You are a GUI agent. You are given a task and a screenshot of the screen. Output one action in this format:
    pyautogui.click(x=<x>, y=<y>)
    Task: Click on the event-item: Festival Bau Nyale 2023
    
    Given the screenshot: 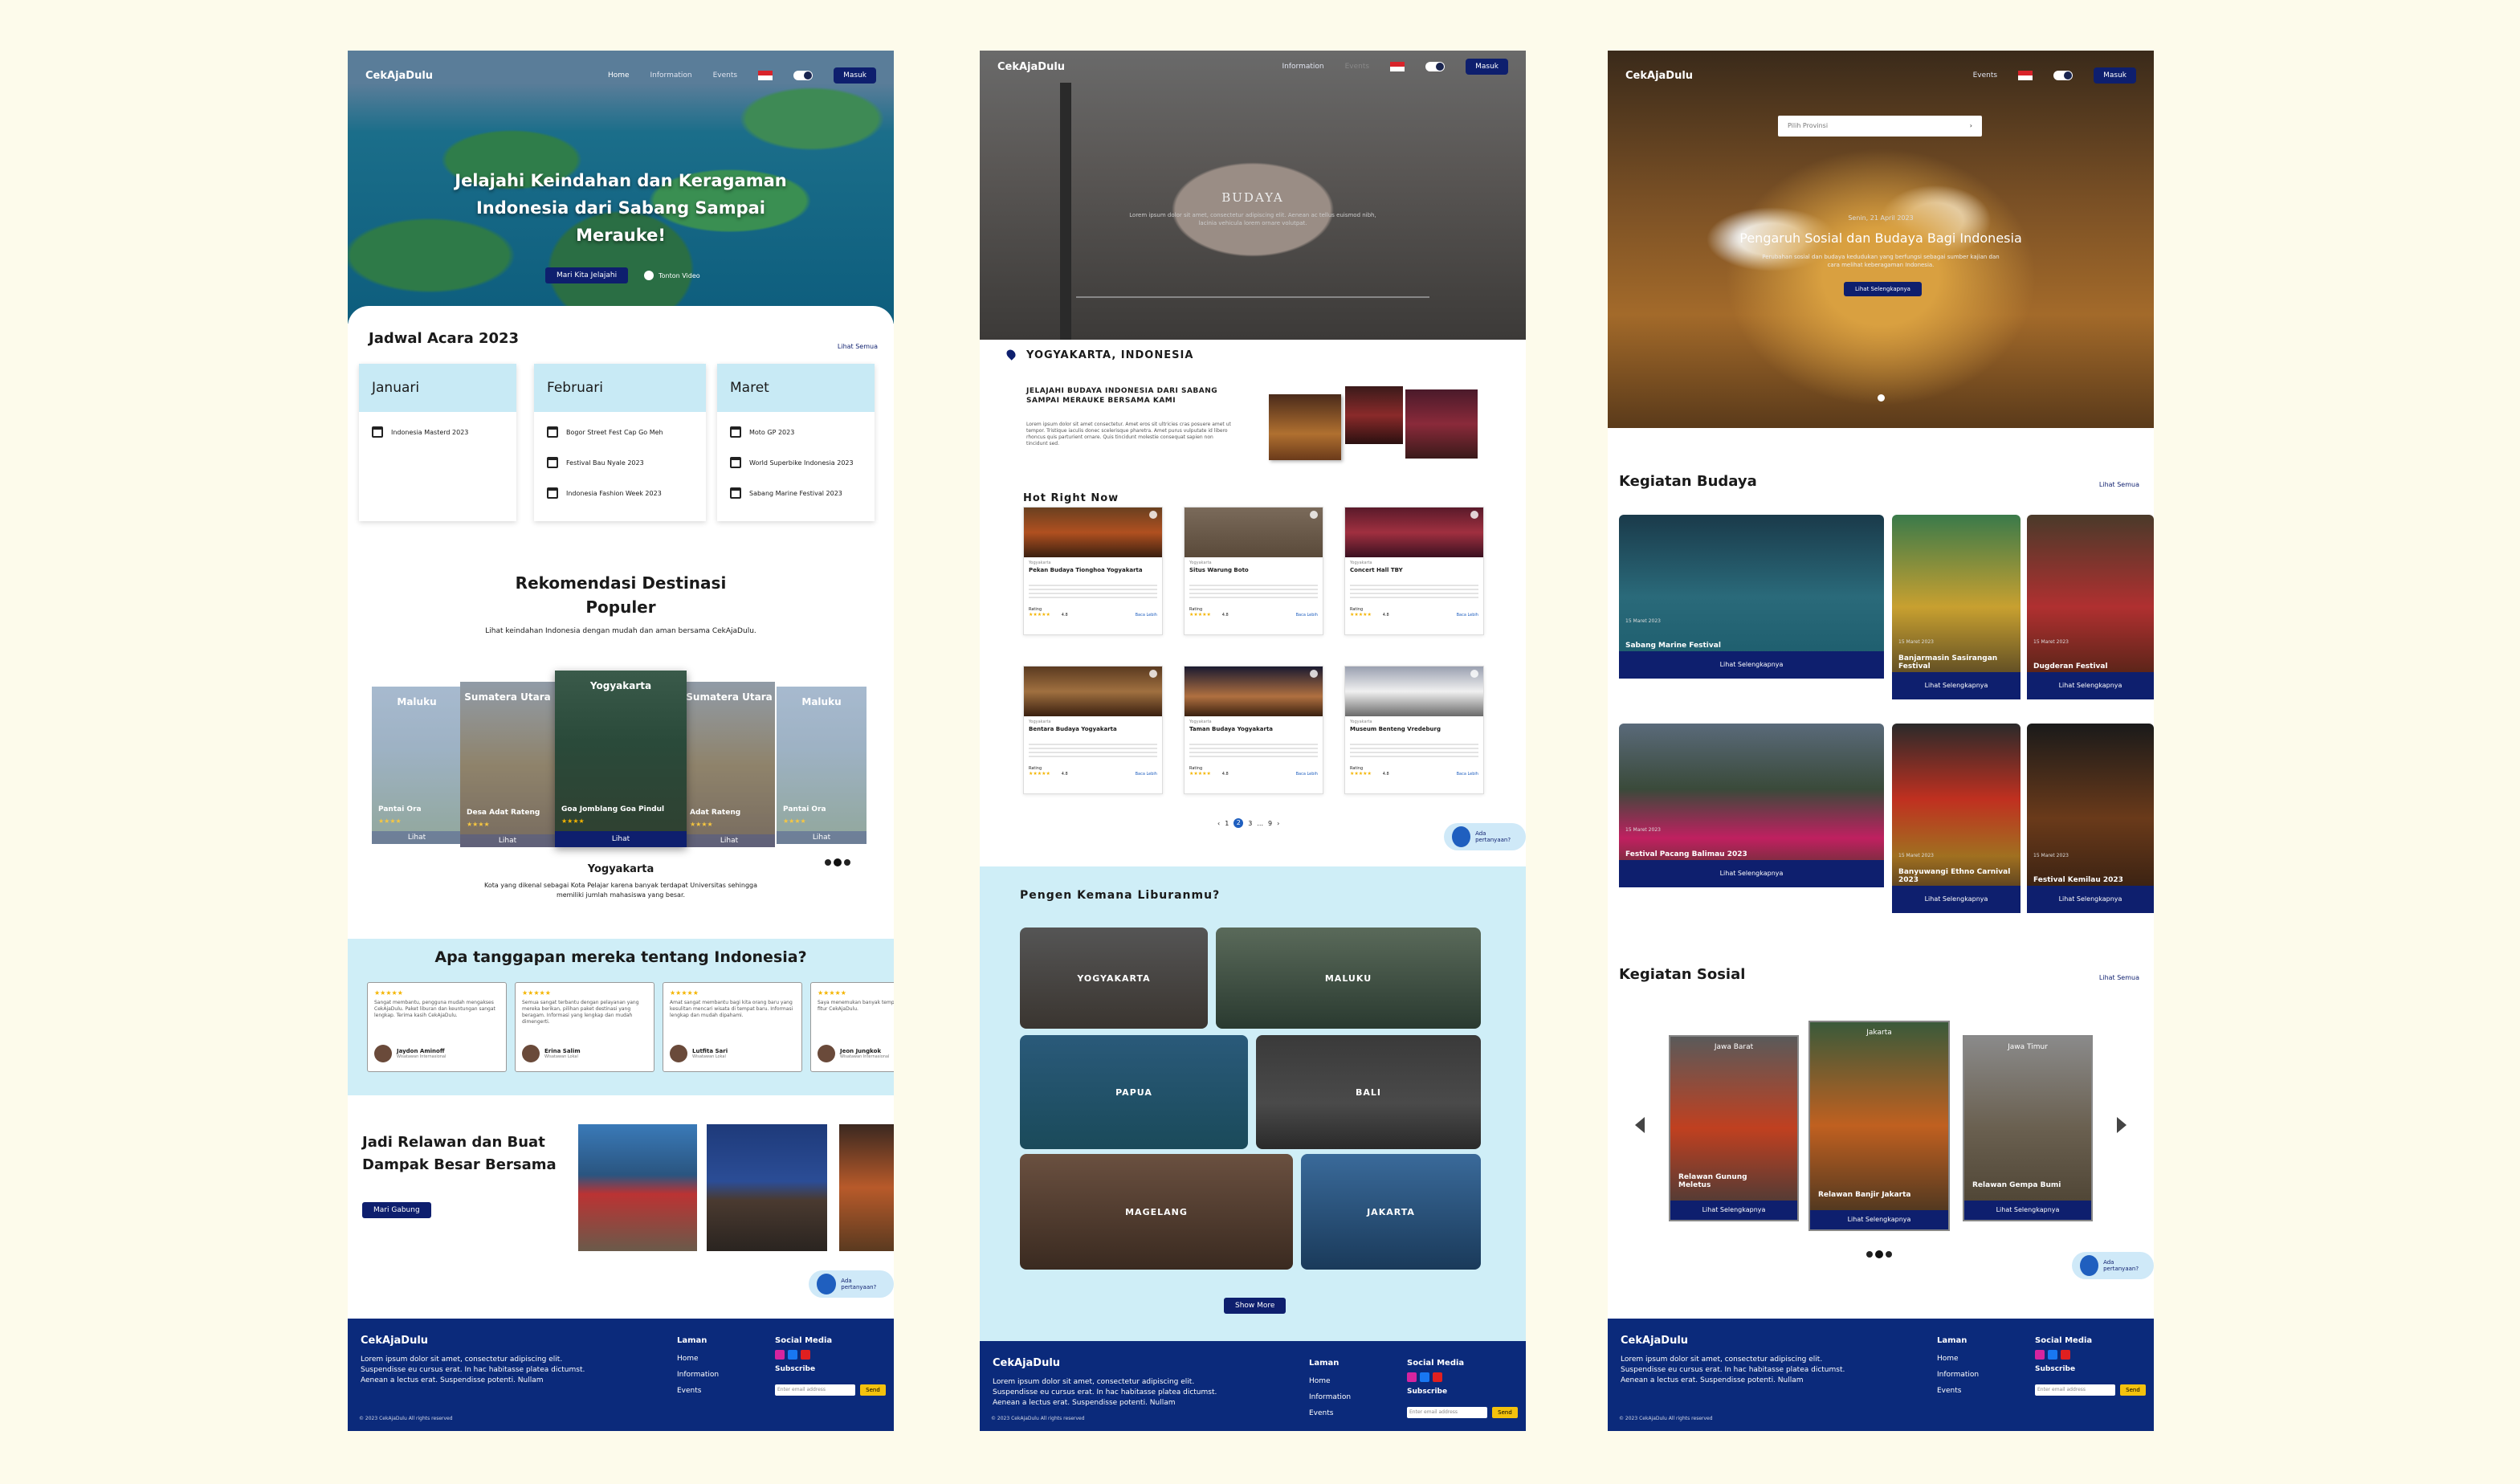 What is the action you would take?
    pyautogui.click(x=595, y=462)
    